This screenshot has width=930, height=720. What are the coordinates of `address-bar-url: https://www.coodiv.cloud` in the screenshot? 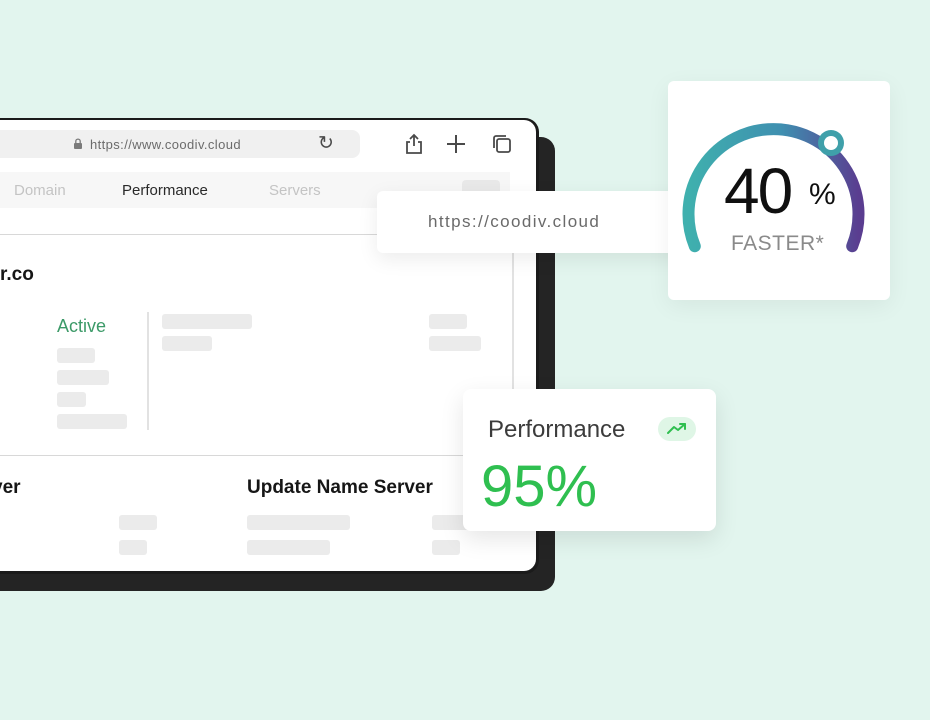 It's located at (165, 144).